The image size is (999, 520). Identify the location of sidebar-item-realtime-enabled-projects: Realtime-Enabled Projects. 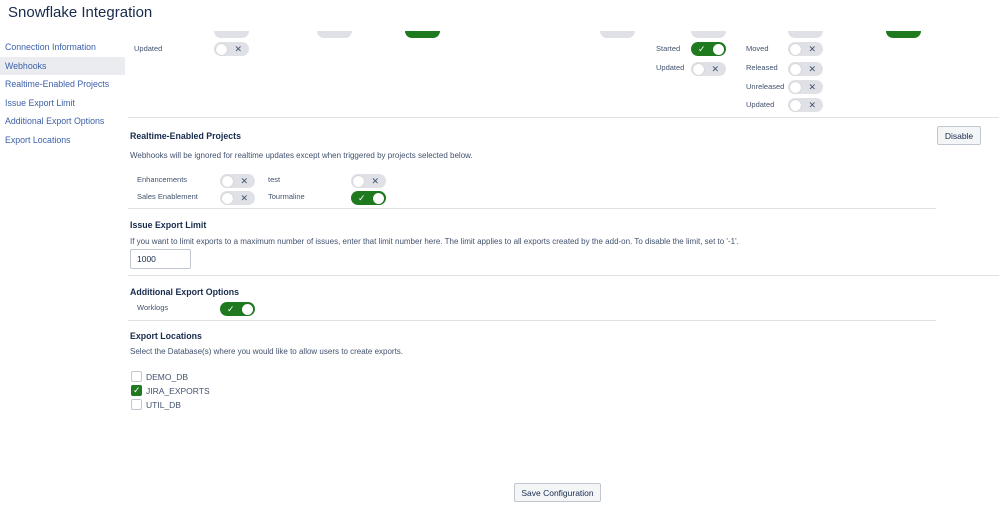
(62, 84).